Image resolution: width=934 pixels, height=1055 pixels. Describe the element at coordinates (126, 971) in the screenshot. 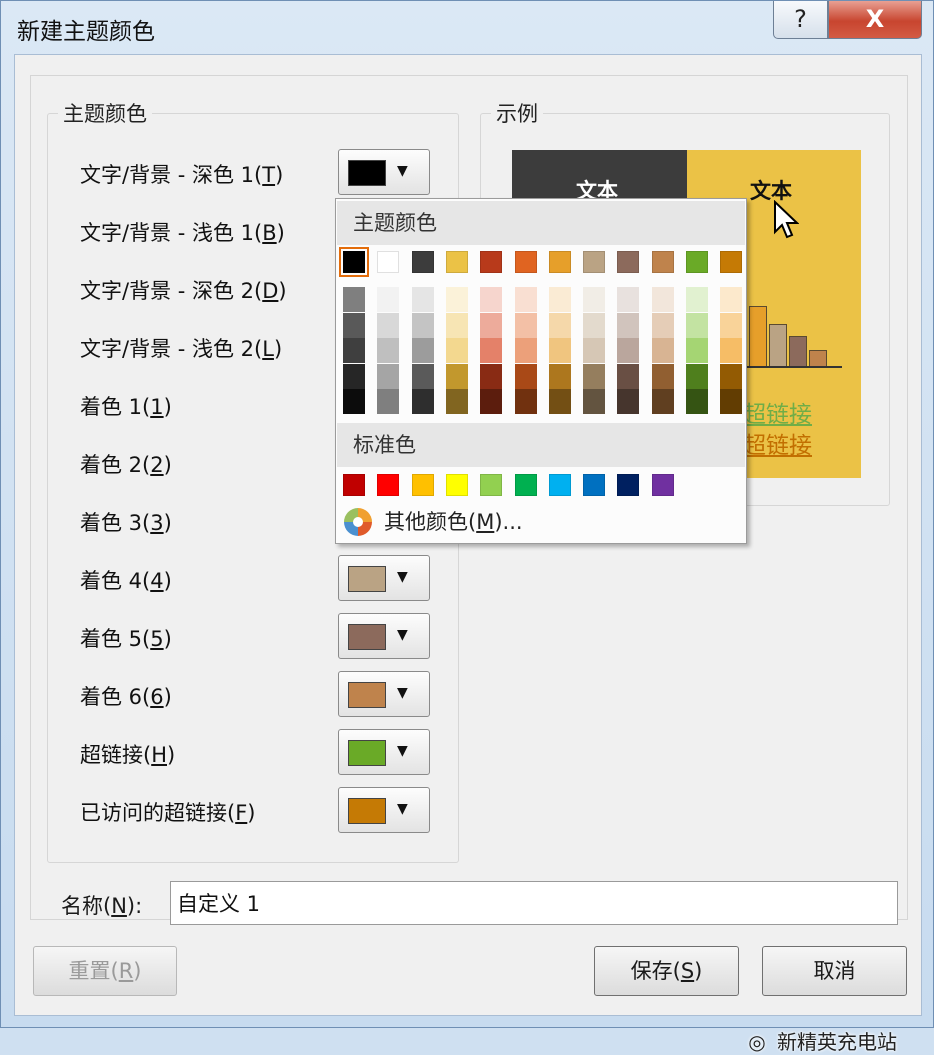

I see `reset-key: R` at that location.